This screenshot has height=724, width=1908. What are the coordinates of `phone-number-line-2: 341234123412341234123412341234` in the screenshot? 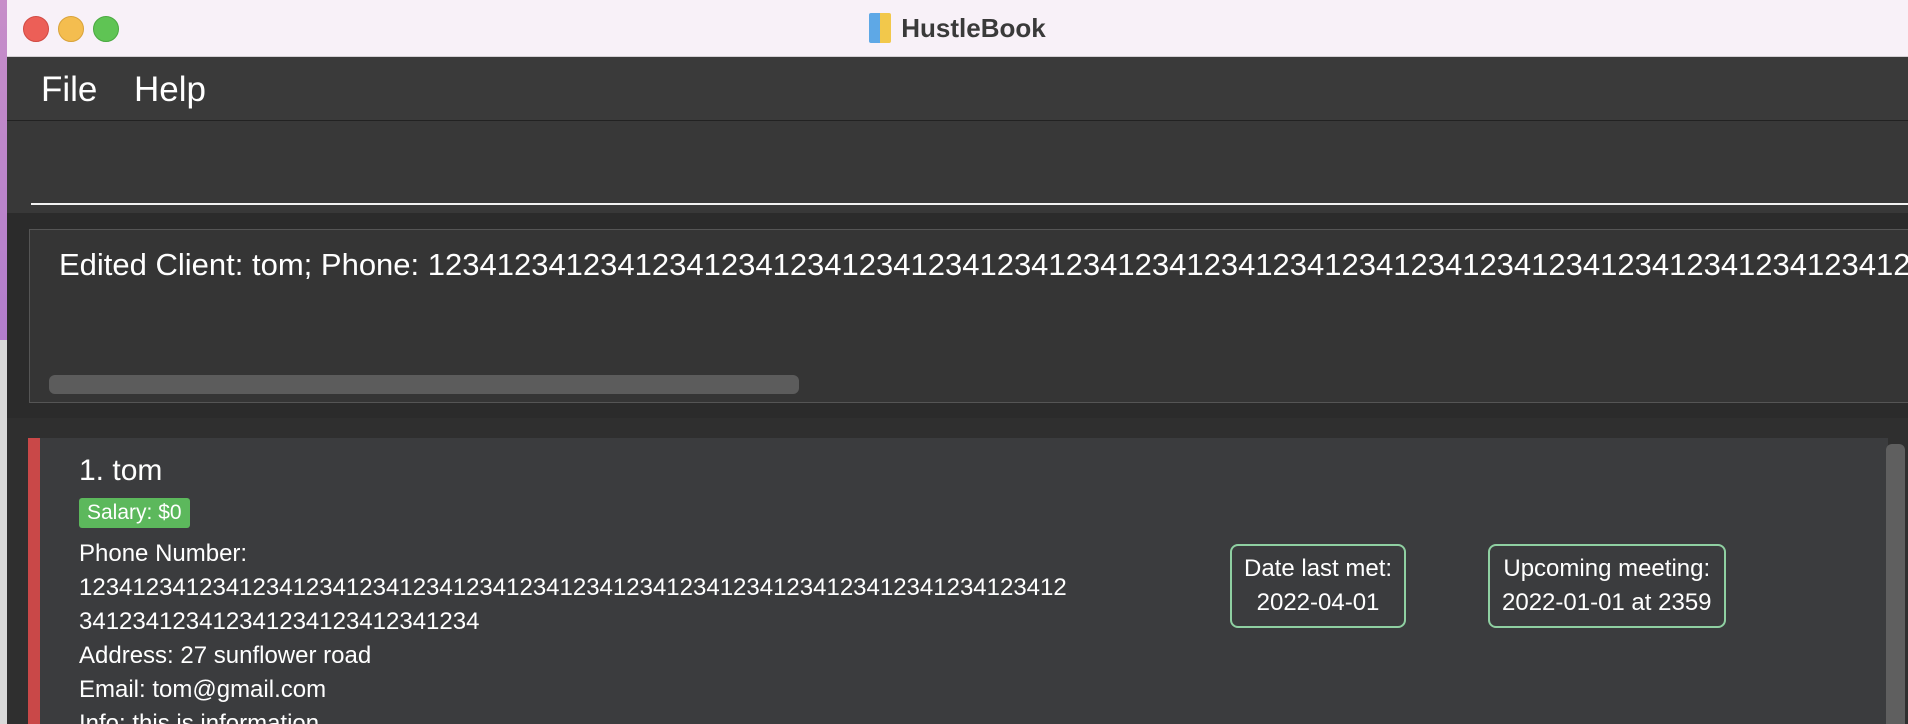 It's located at (279, 621).